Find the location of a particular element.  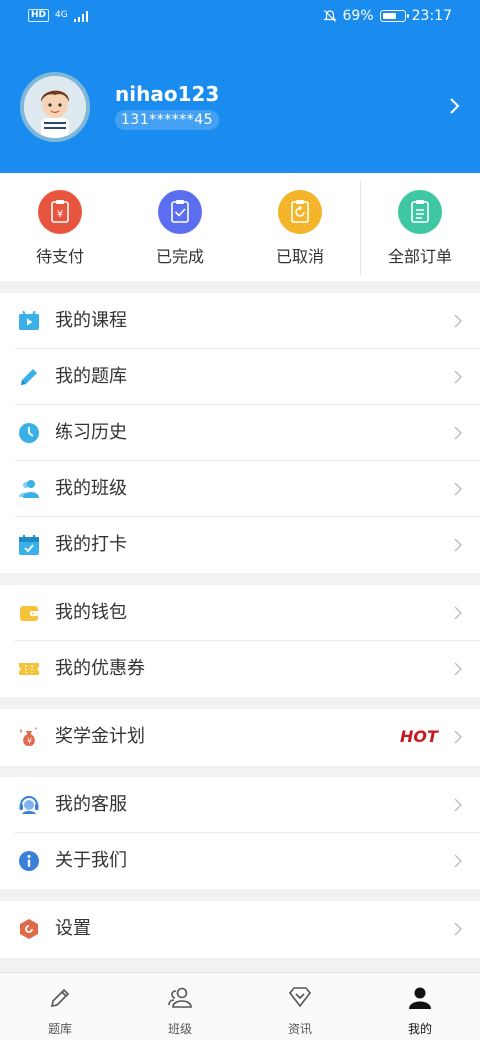

hd-indicator: HD is located at coordinates (39, 15).